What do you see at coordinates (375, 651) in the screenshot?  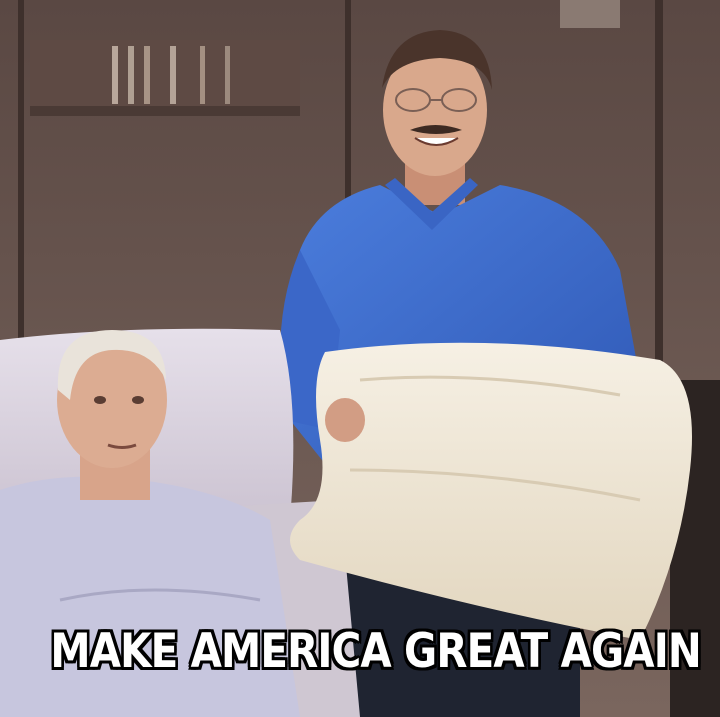 I see `meme-caption: MAKE AMERICA GREAT AGAIN` at bounding box center [375, 651].